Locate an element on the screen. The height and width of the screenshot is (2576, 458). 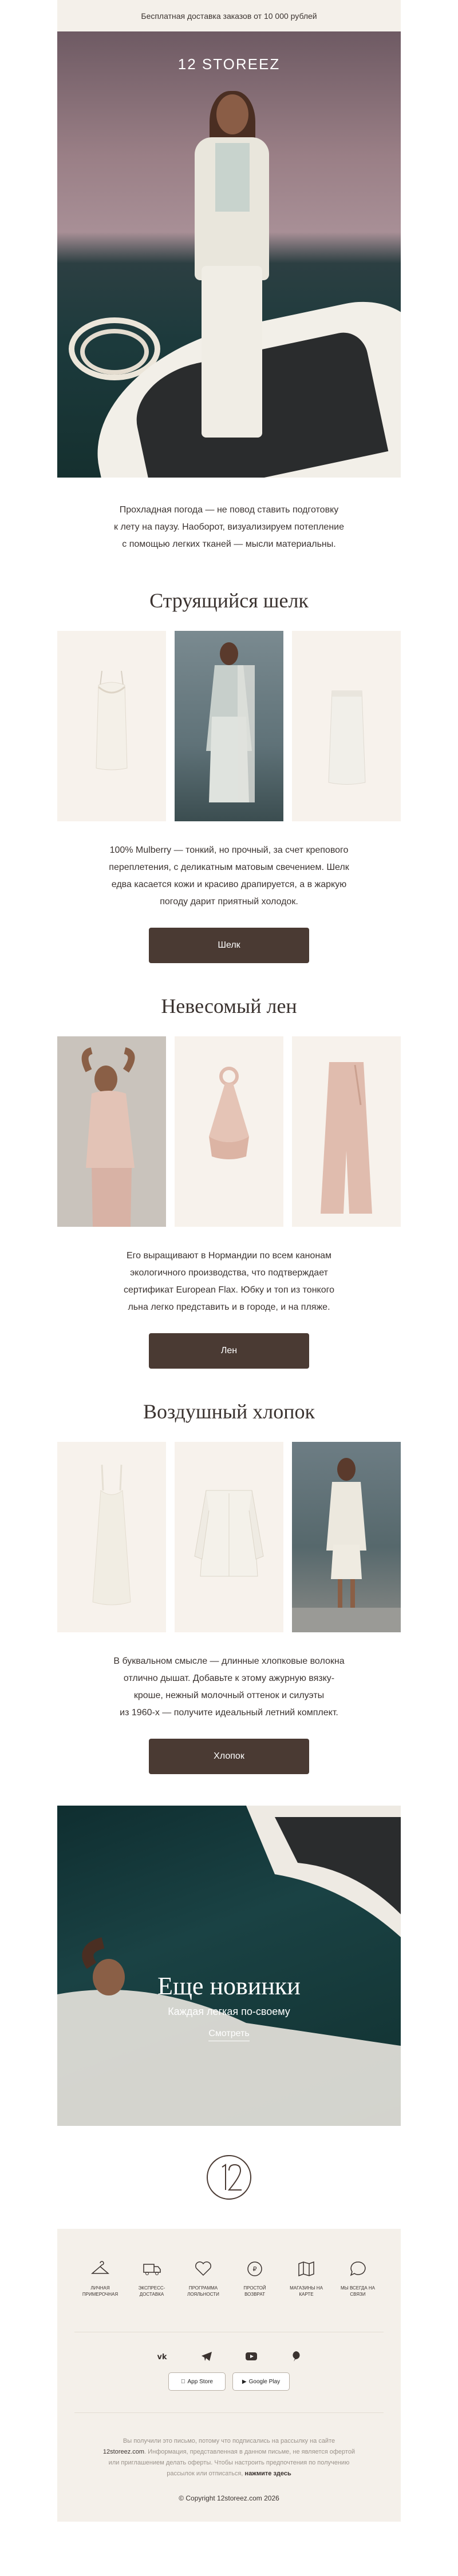
cotton-products is located at coordinates (229, 1537).